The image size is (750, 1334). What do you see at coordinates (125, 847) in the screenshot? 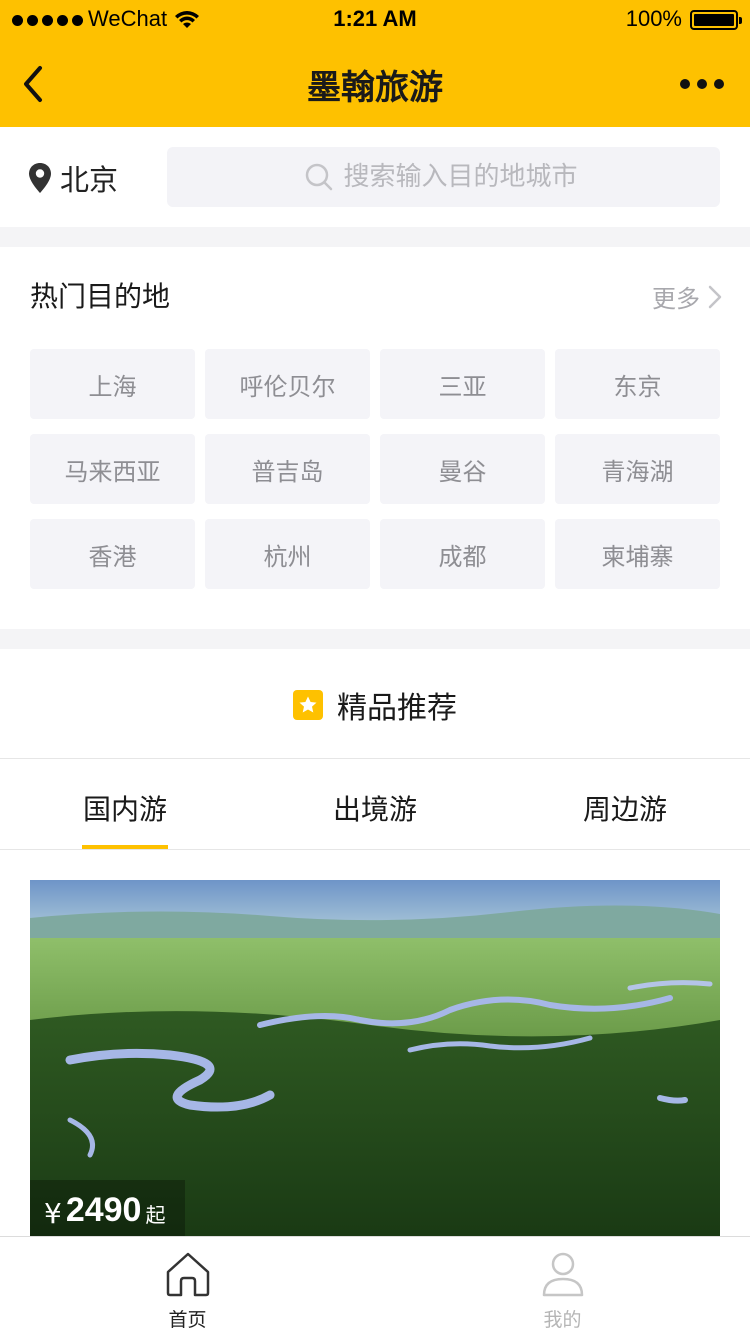
I see `active-tab-indicator` at bounding box center [125, 847].